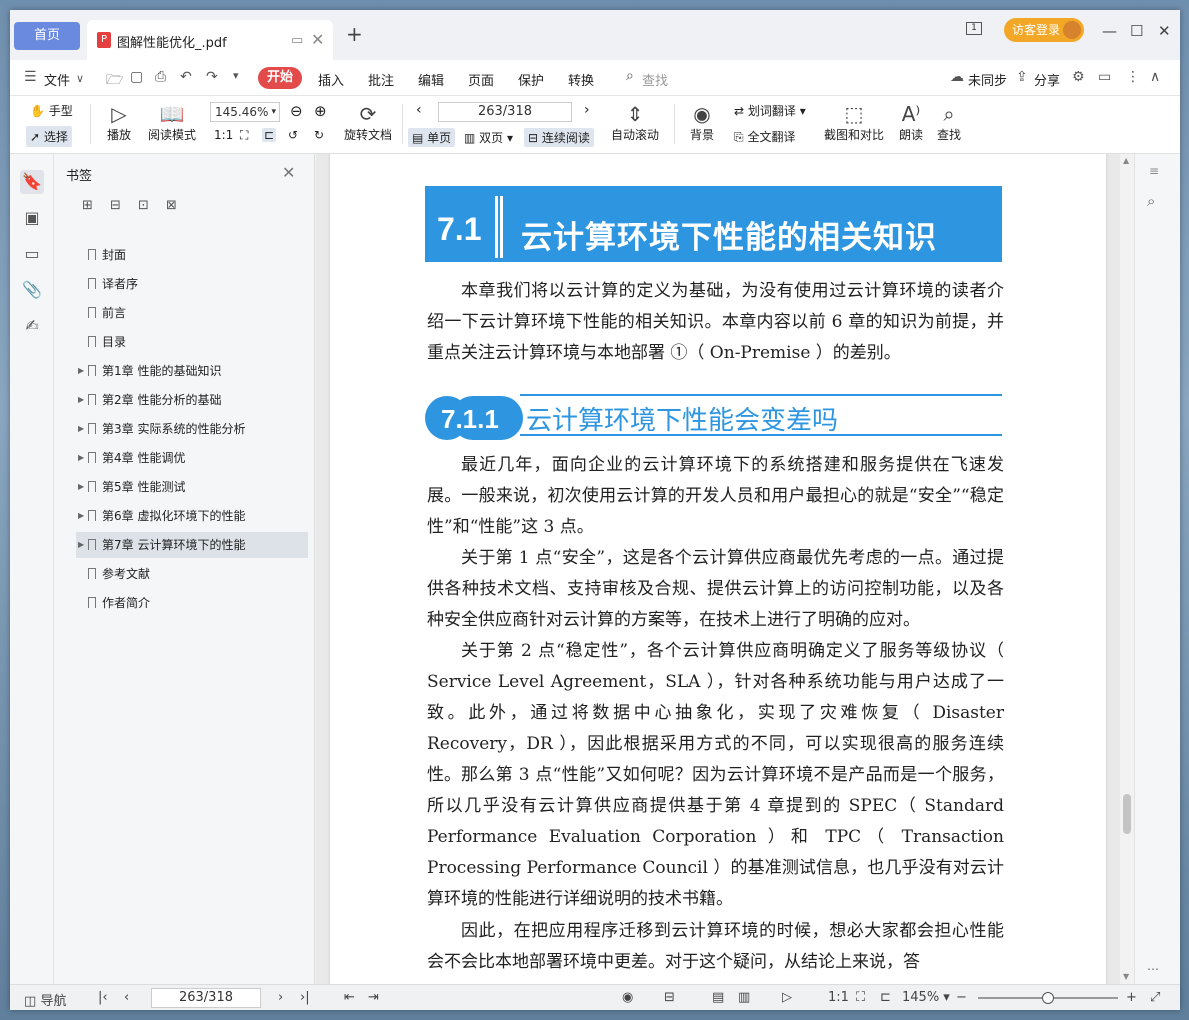 The height and width of the screenshot is (1020, 1189). I want to click on zoom-in-icon: +, so click(1131, 997).